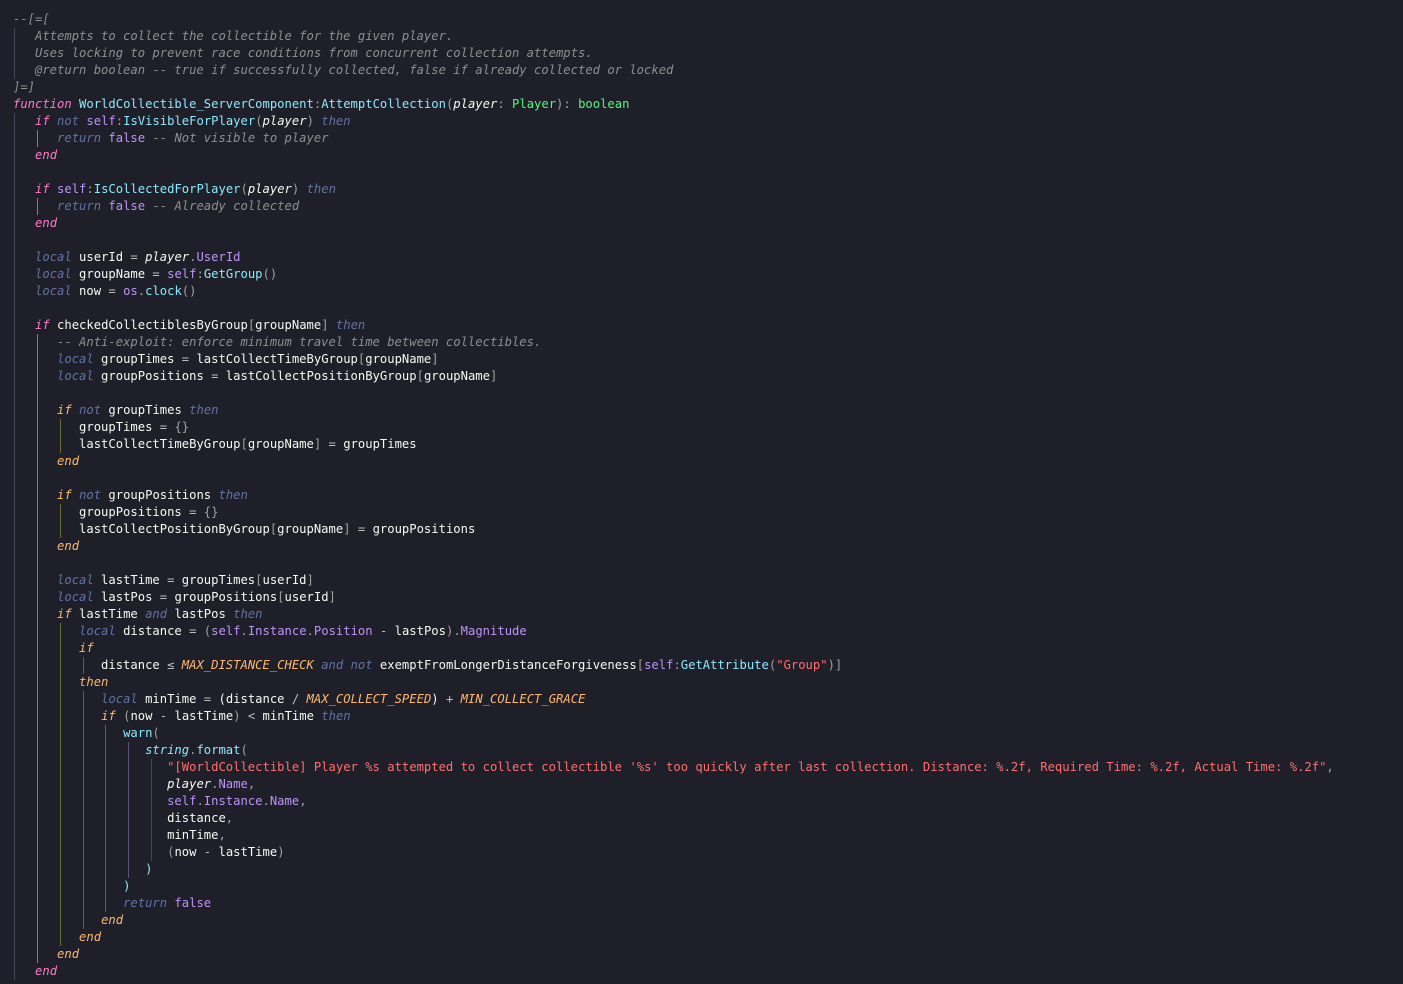 The image size is (1403, 984). Describe the element at coordinates (156, 614) in the screenshot. I see `code-token: and` at that location.